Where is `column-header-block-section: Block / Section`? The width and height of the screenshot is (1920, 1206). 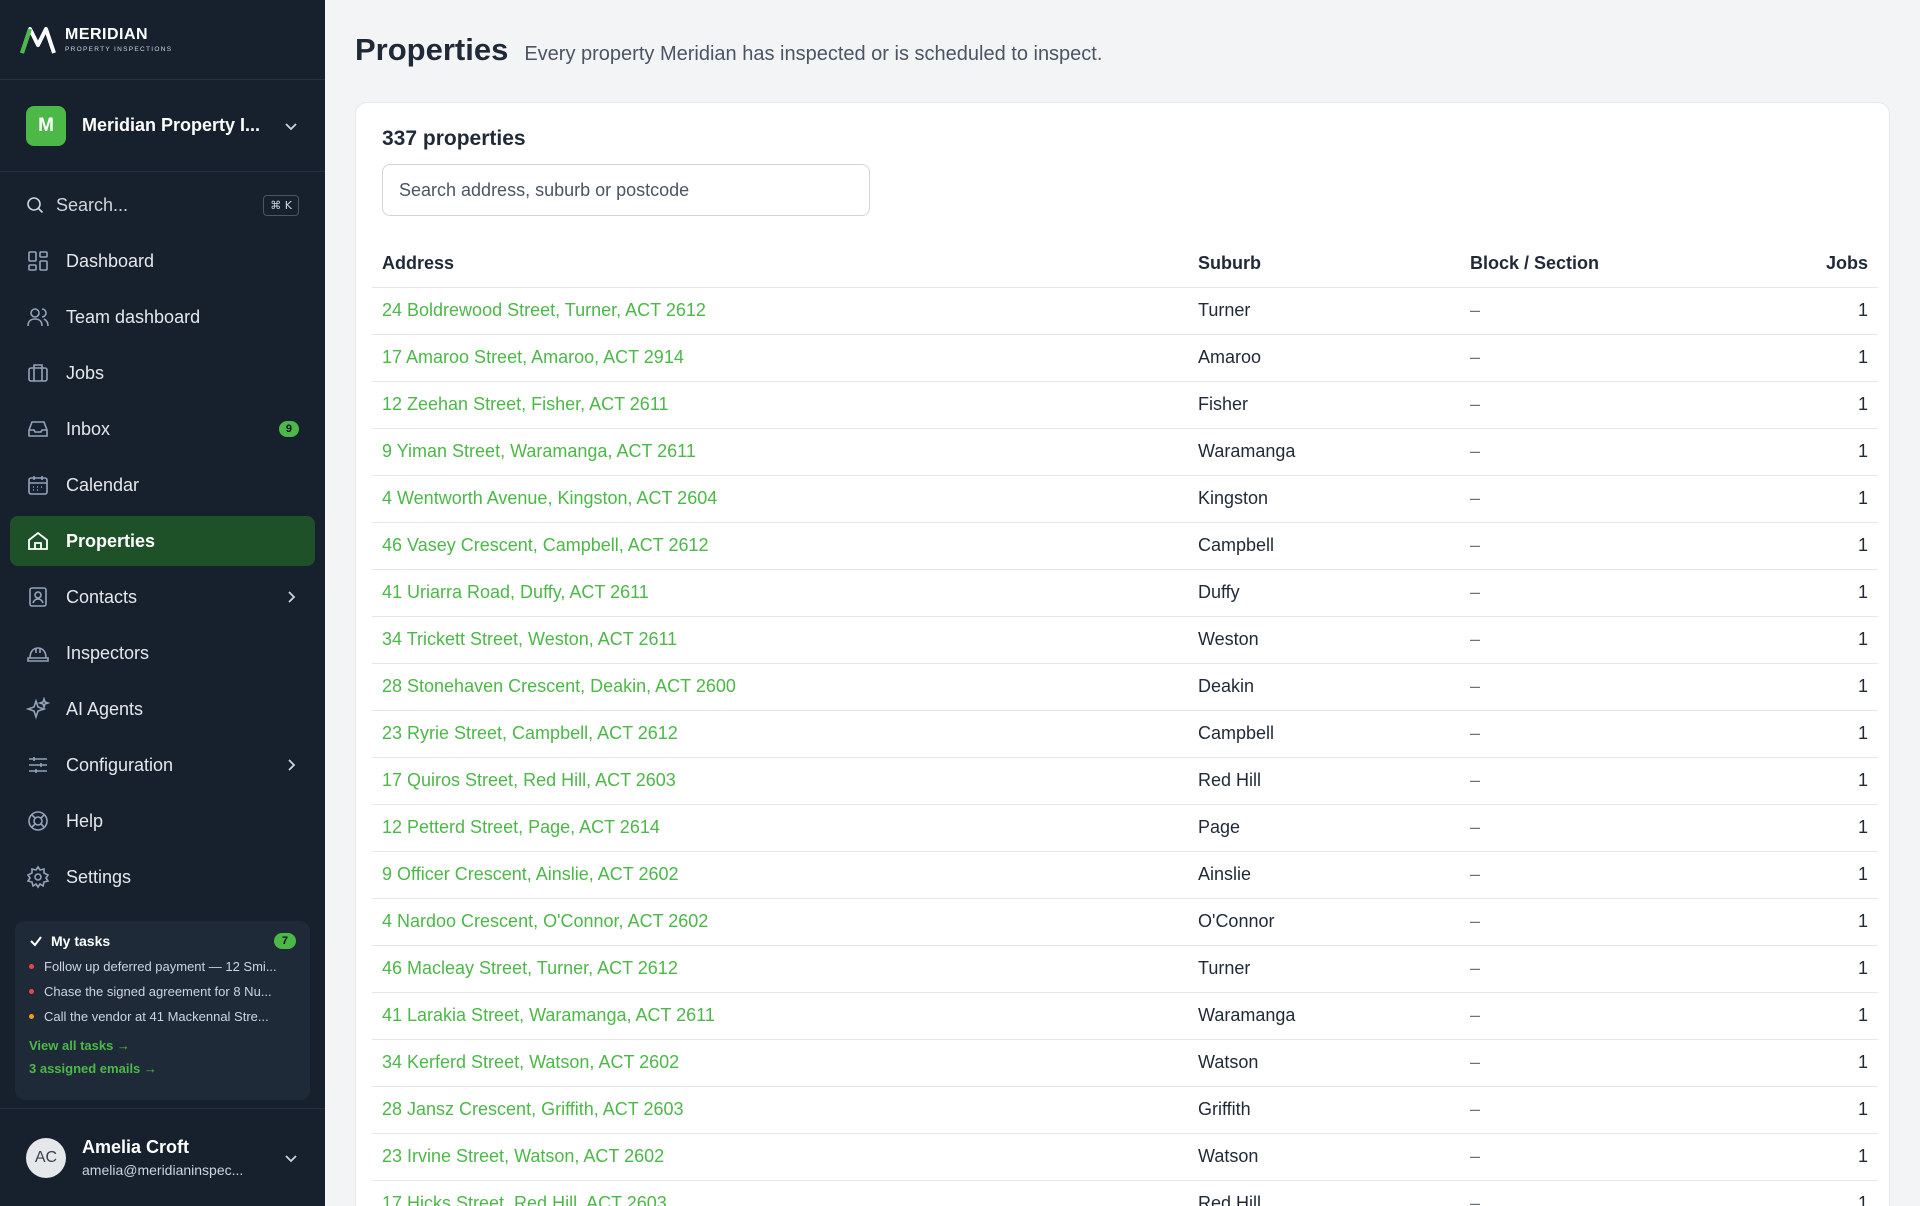
column-header-block-section: Block / Section is located at coordinates (1600, 264).